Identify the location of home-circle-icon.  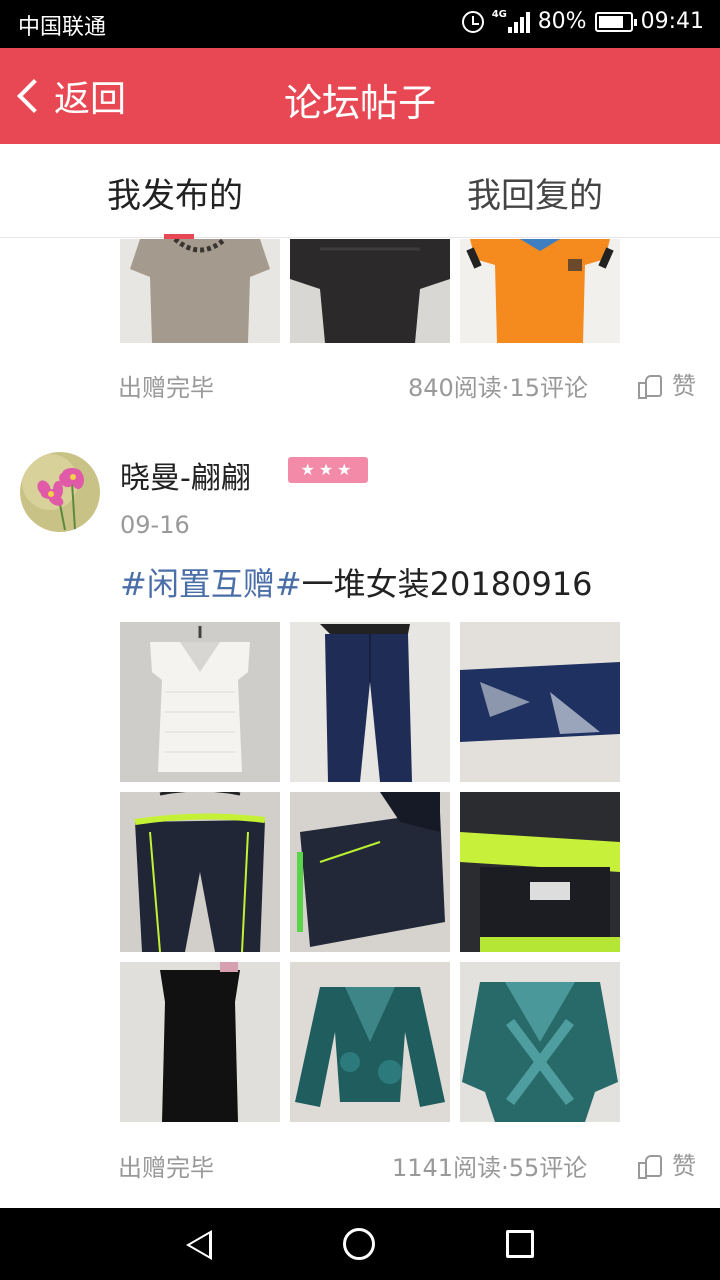
(359, 1244).